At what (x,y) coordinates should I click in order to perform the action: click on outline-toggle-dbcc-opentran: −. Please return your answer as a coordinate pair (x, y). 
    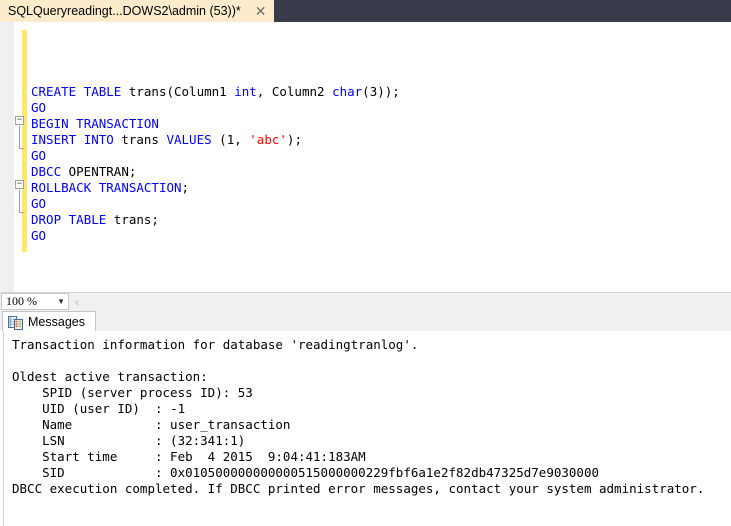
    Looking at the image, I should click on (19, 184).